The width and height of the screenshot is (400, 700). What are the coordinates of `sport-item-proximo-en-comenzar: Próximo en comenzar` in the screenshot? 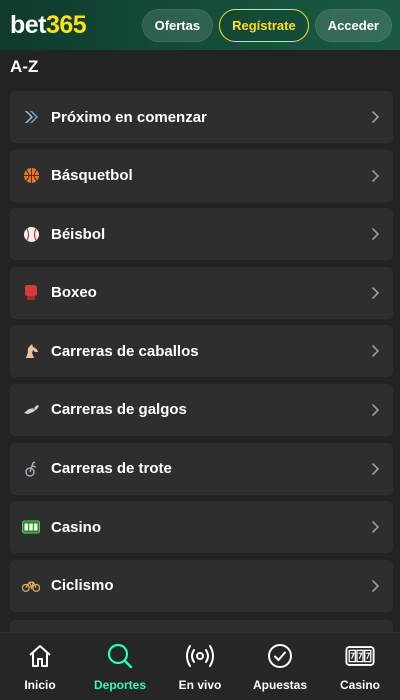 It's located at (201, 117).